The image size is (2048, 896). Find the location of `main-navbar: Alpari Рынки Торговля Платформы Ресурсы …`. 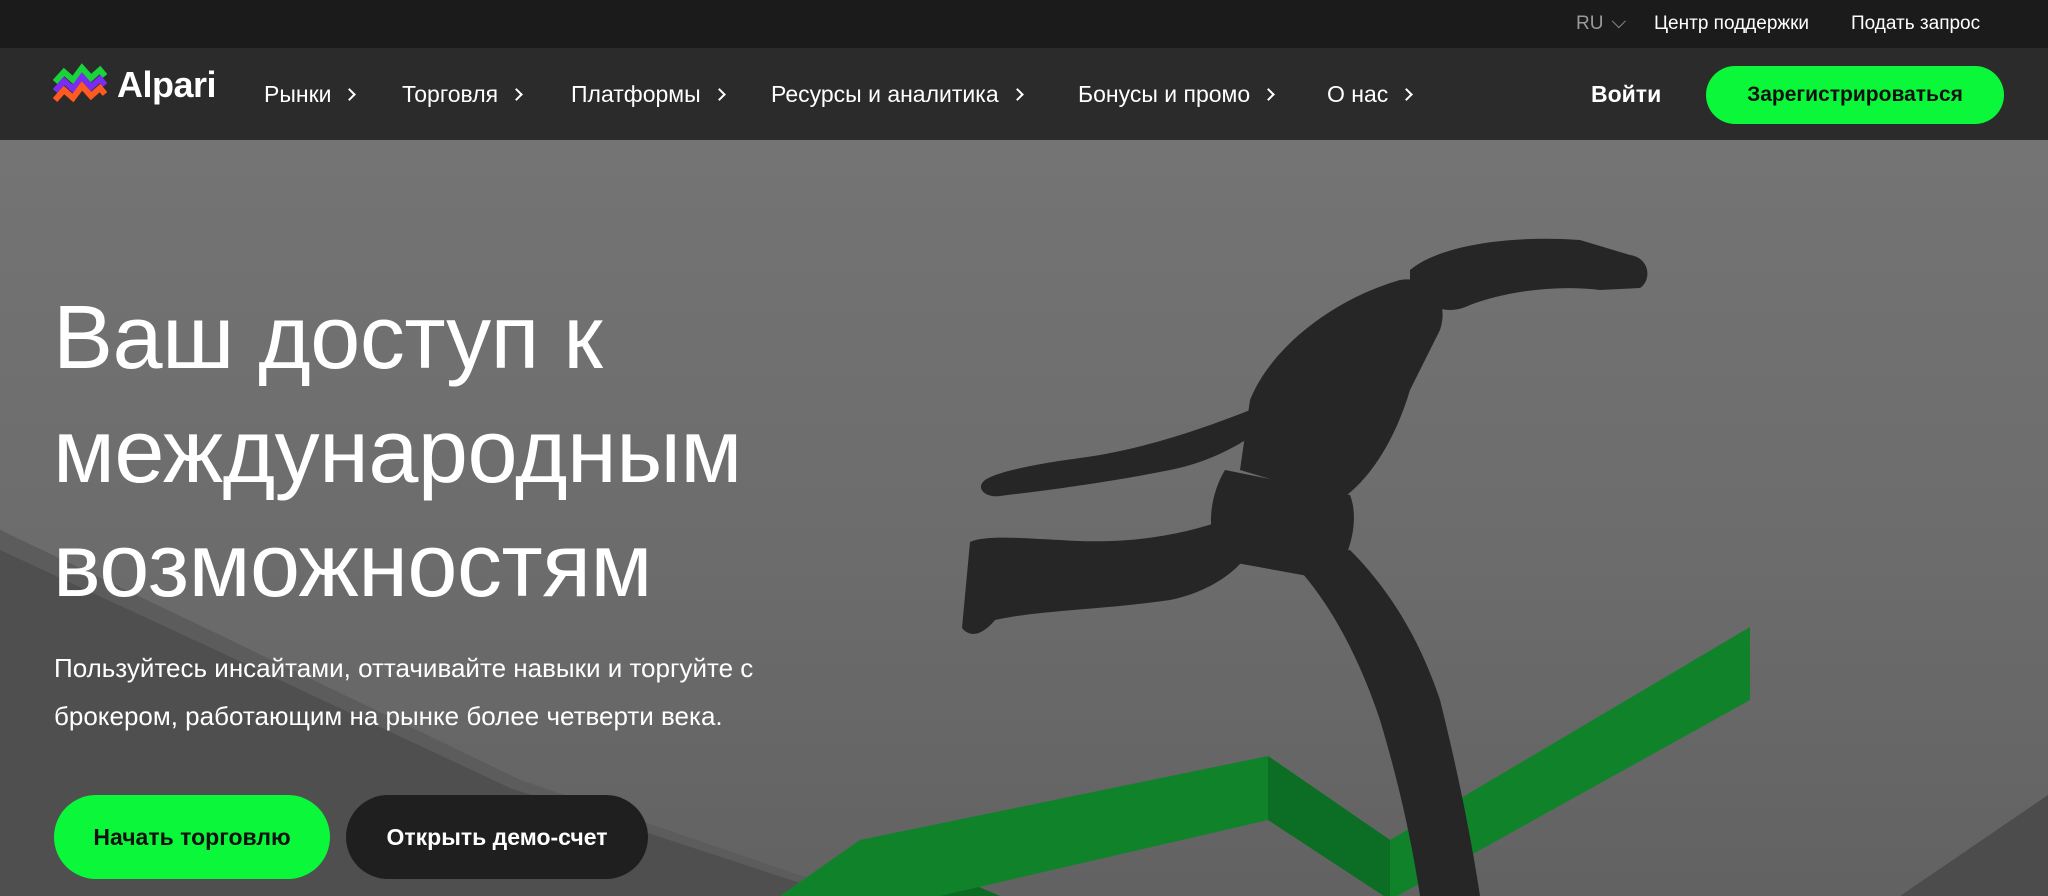

main-navbar: Alpari Рынки Торговля Платформы Ресурсы … is located at coordinates (1024, 94).